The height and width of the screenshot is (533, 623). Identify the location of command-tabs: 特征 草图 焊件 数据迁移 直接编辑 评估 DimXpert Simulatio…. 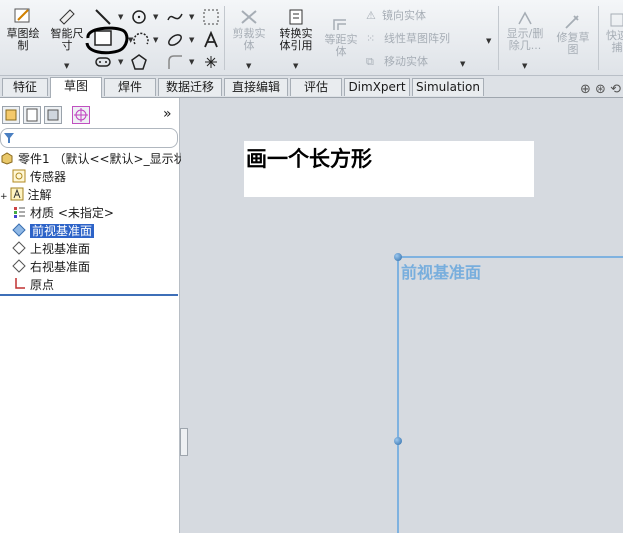
(311, 87).